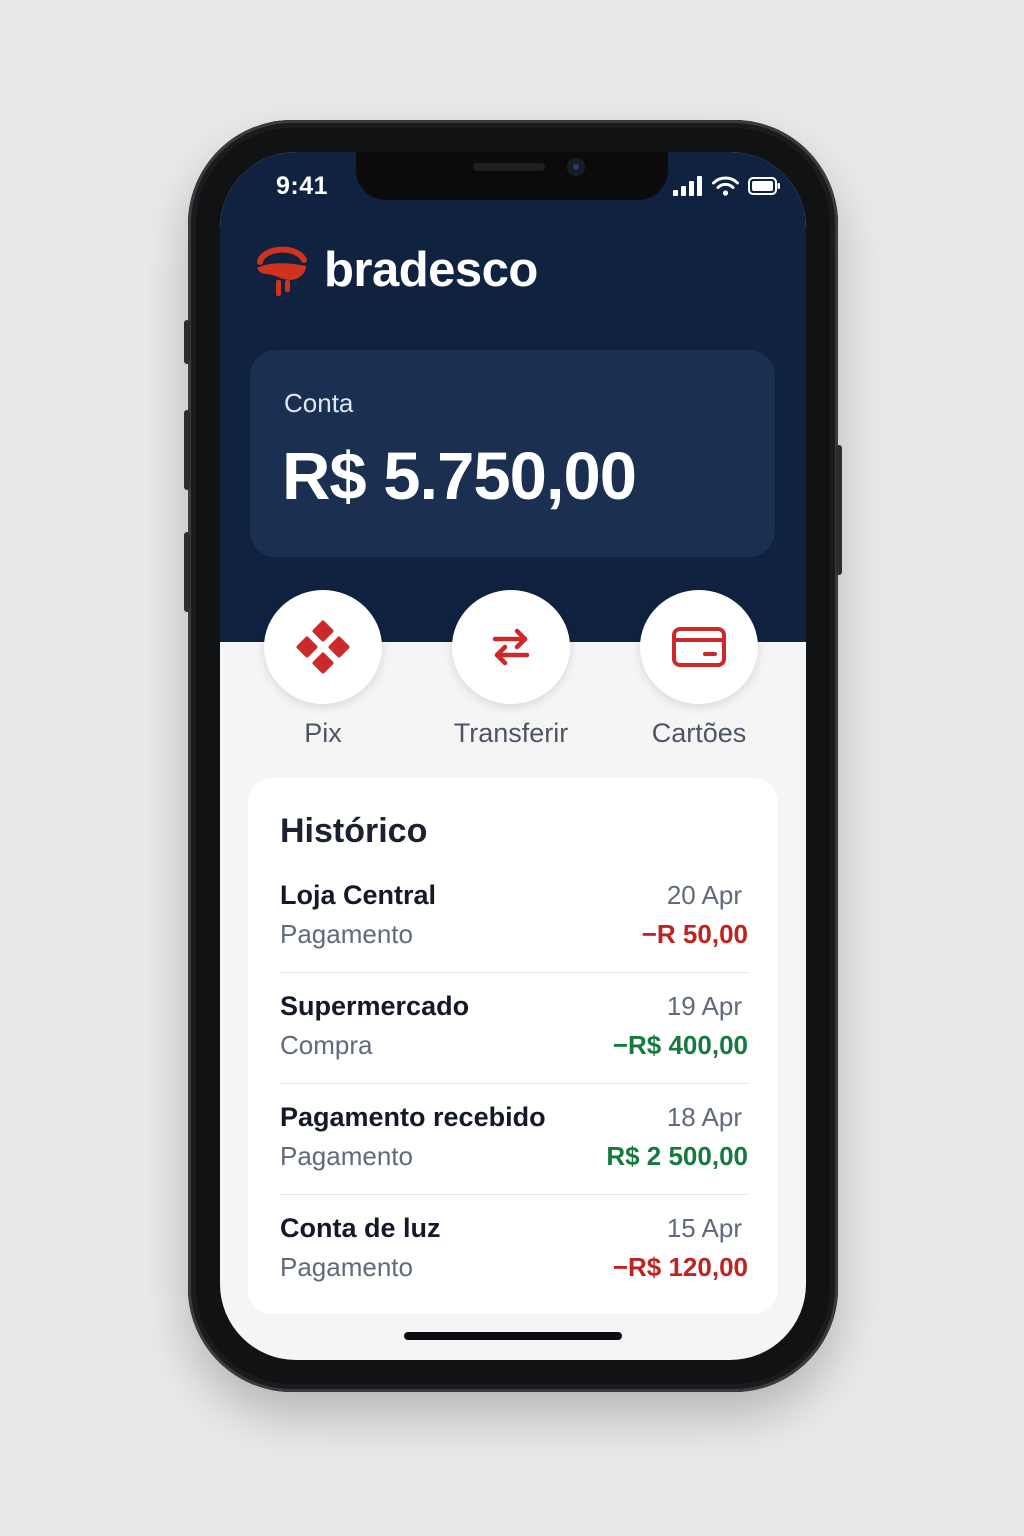  What do you see at coordinates (704, 895) in the screenshot?
I see `transaction-date: 20 Apr` at bounding box center [704, 895].